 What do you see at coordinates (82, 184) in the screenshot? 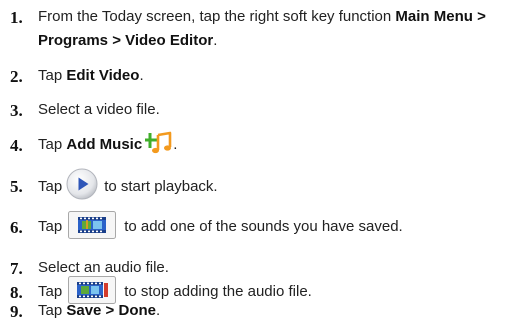
I see `play-icon` at bounding box center [82, 184].